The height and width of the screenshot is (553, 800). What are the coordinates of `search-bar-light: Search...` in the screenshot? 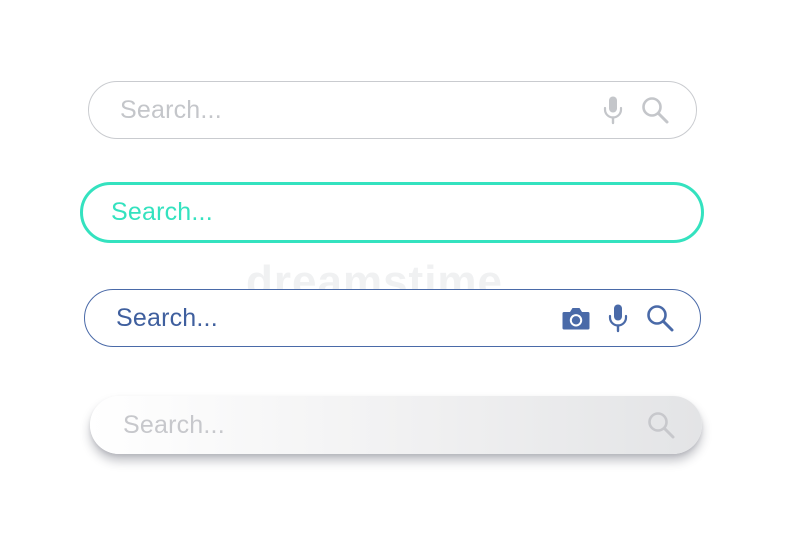 It's located at (392, 110).